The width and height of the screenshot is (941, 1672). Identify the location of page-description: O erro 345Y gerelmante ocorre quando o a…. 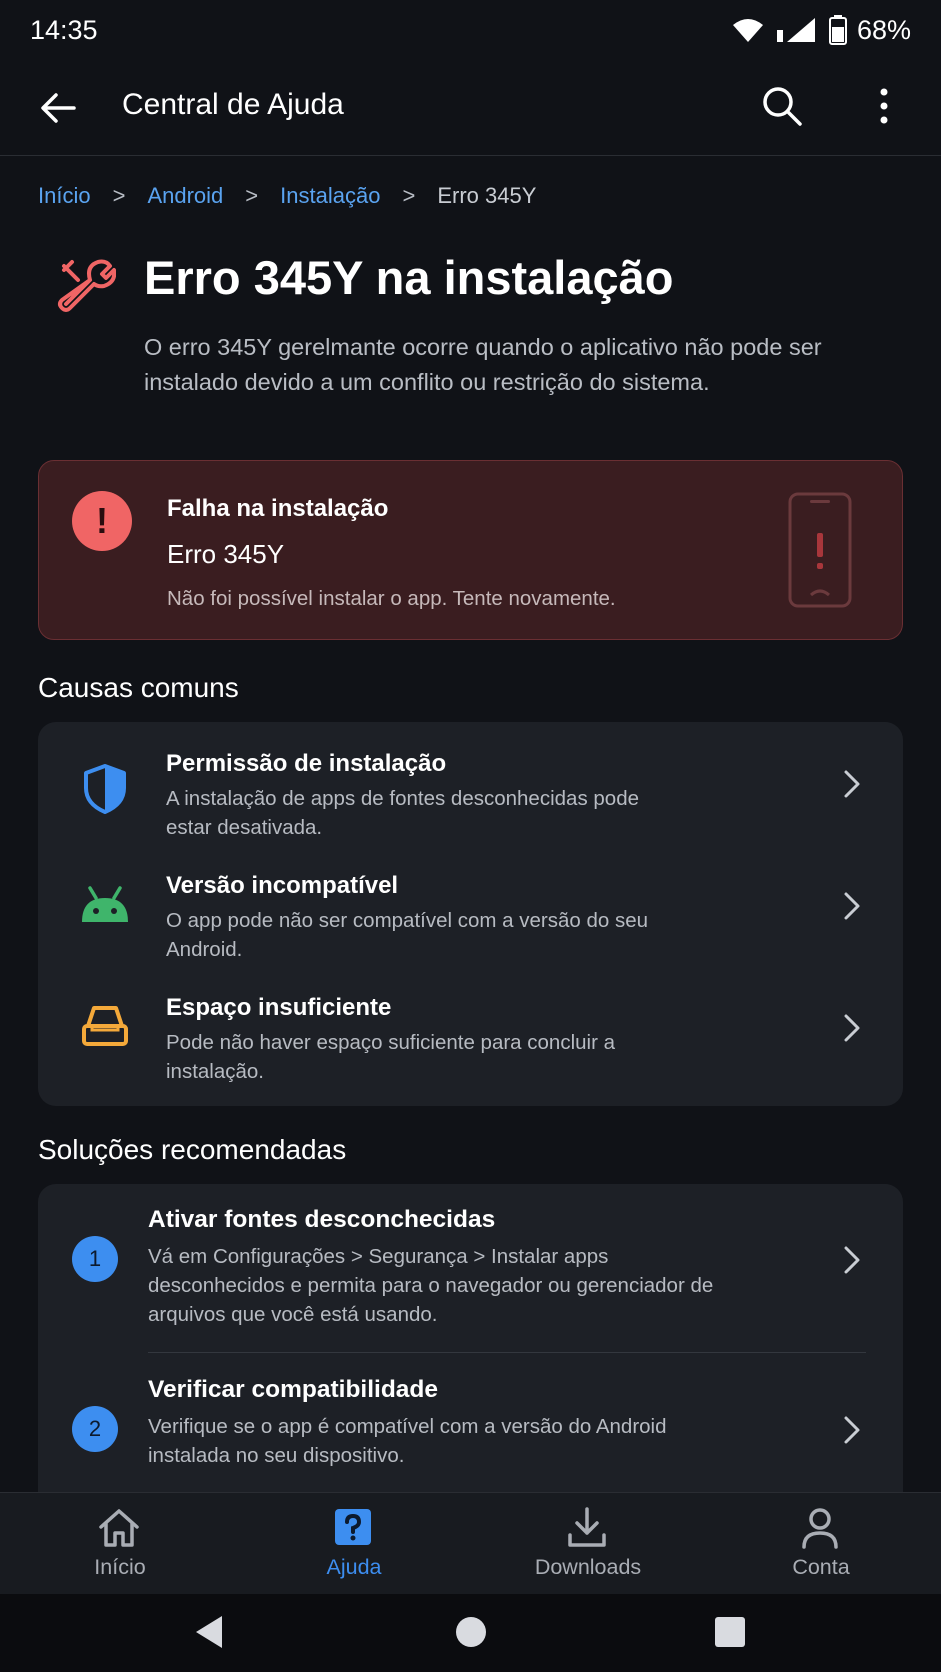
(483, 364).